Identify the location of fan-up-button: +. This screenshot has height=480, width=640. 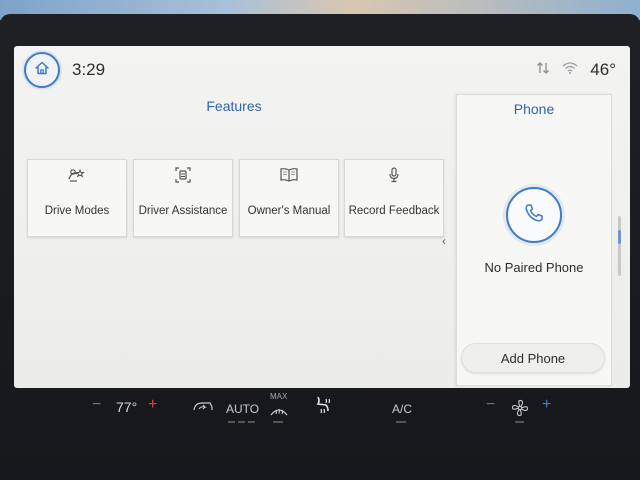
(546, 405).